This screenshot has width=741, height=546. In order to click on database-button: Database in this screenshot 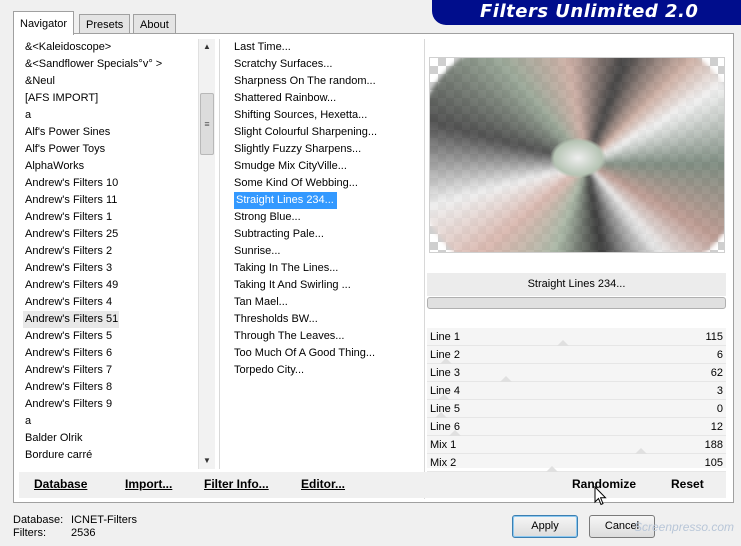, I will do `click(60, 484)`.